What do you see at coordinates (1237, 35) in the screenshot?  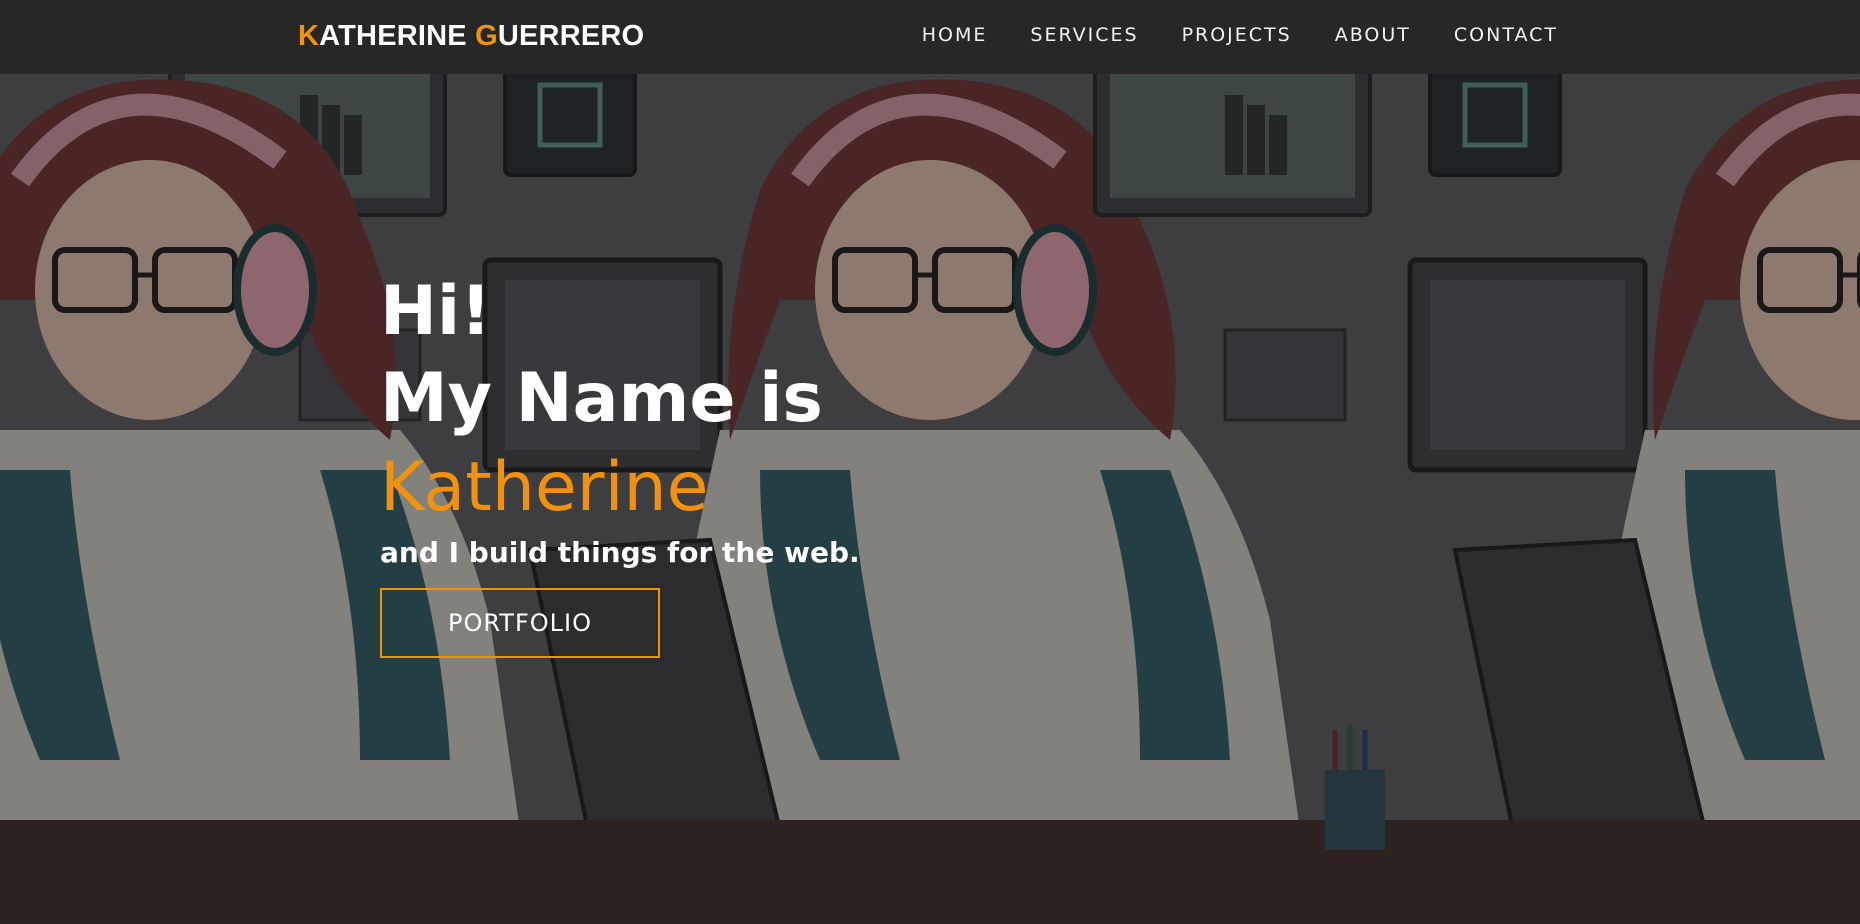 I see `nav-link-projects: PROJECTS` at bounding box center [1237, 35].